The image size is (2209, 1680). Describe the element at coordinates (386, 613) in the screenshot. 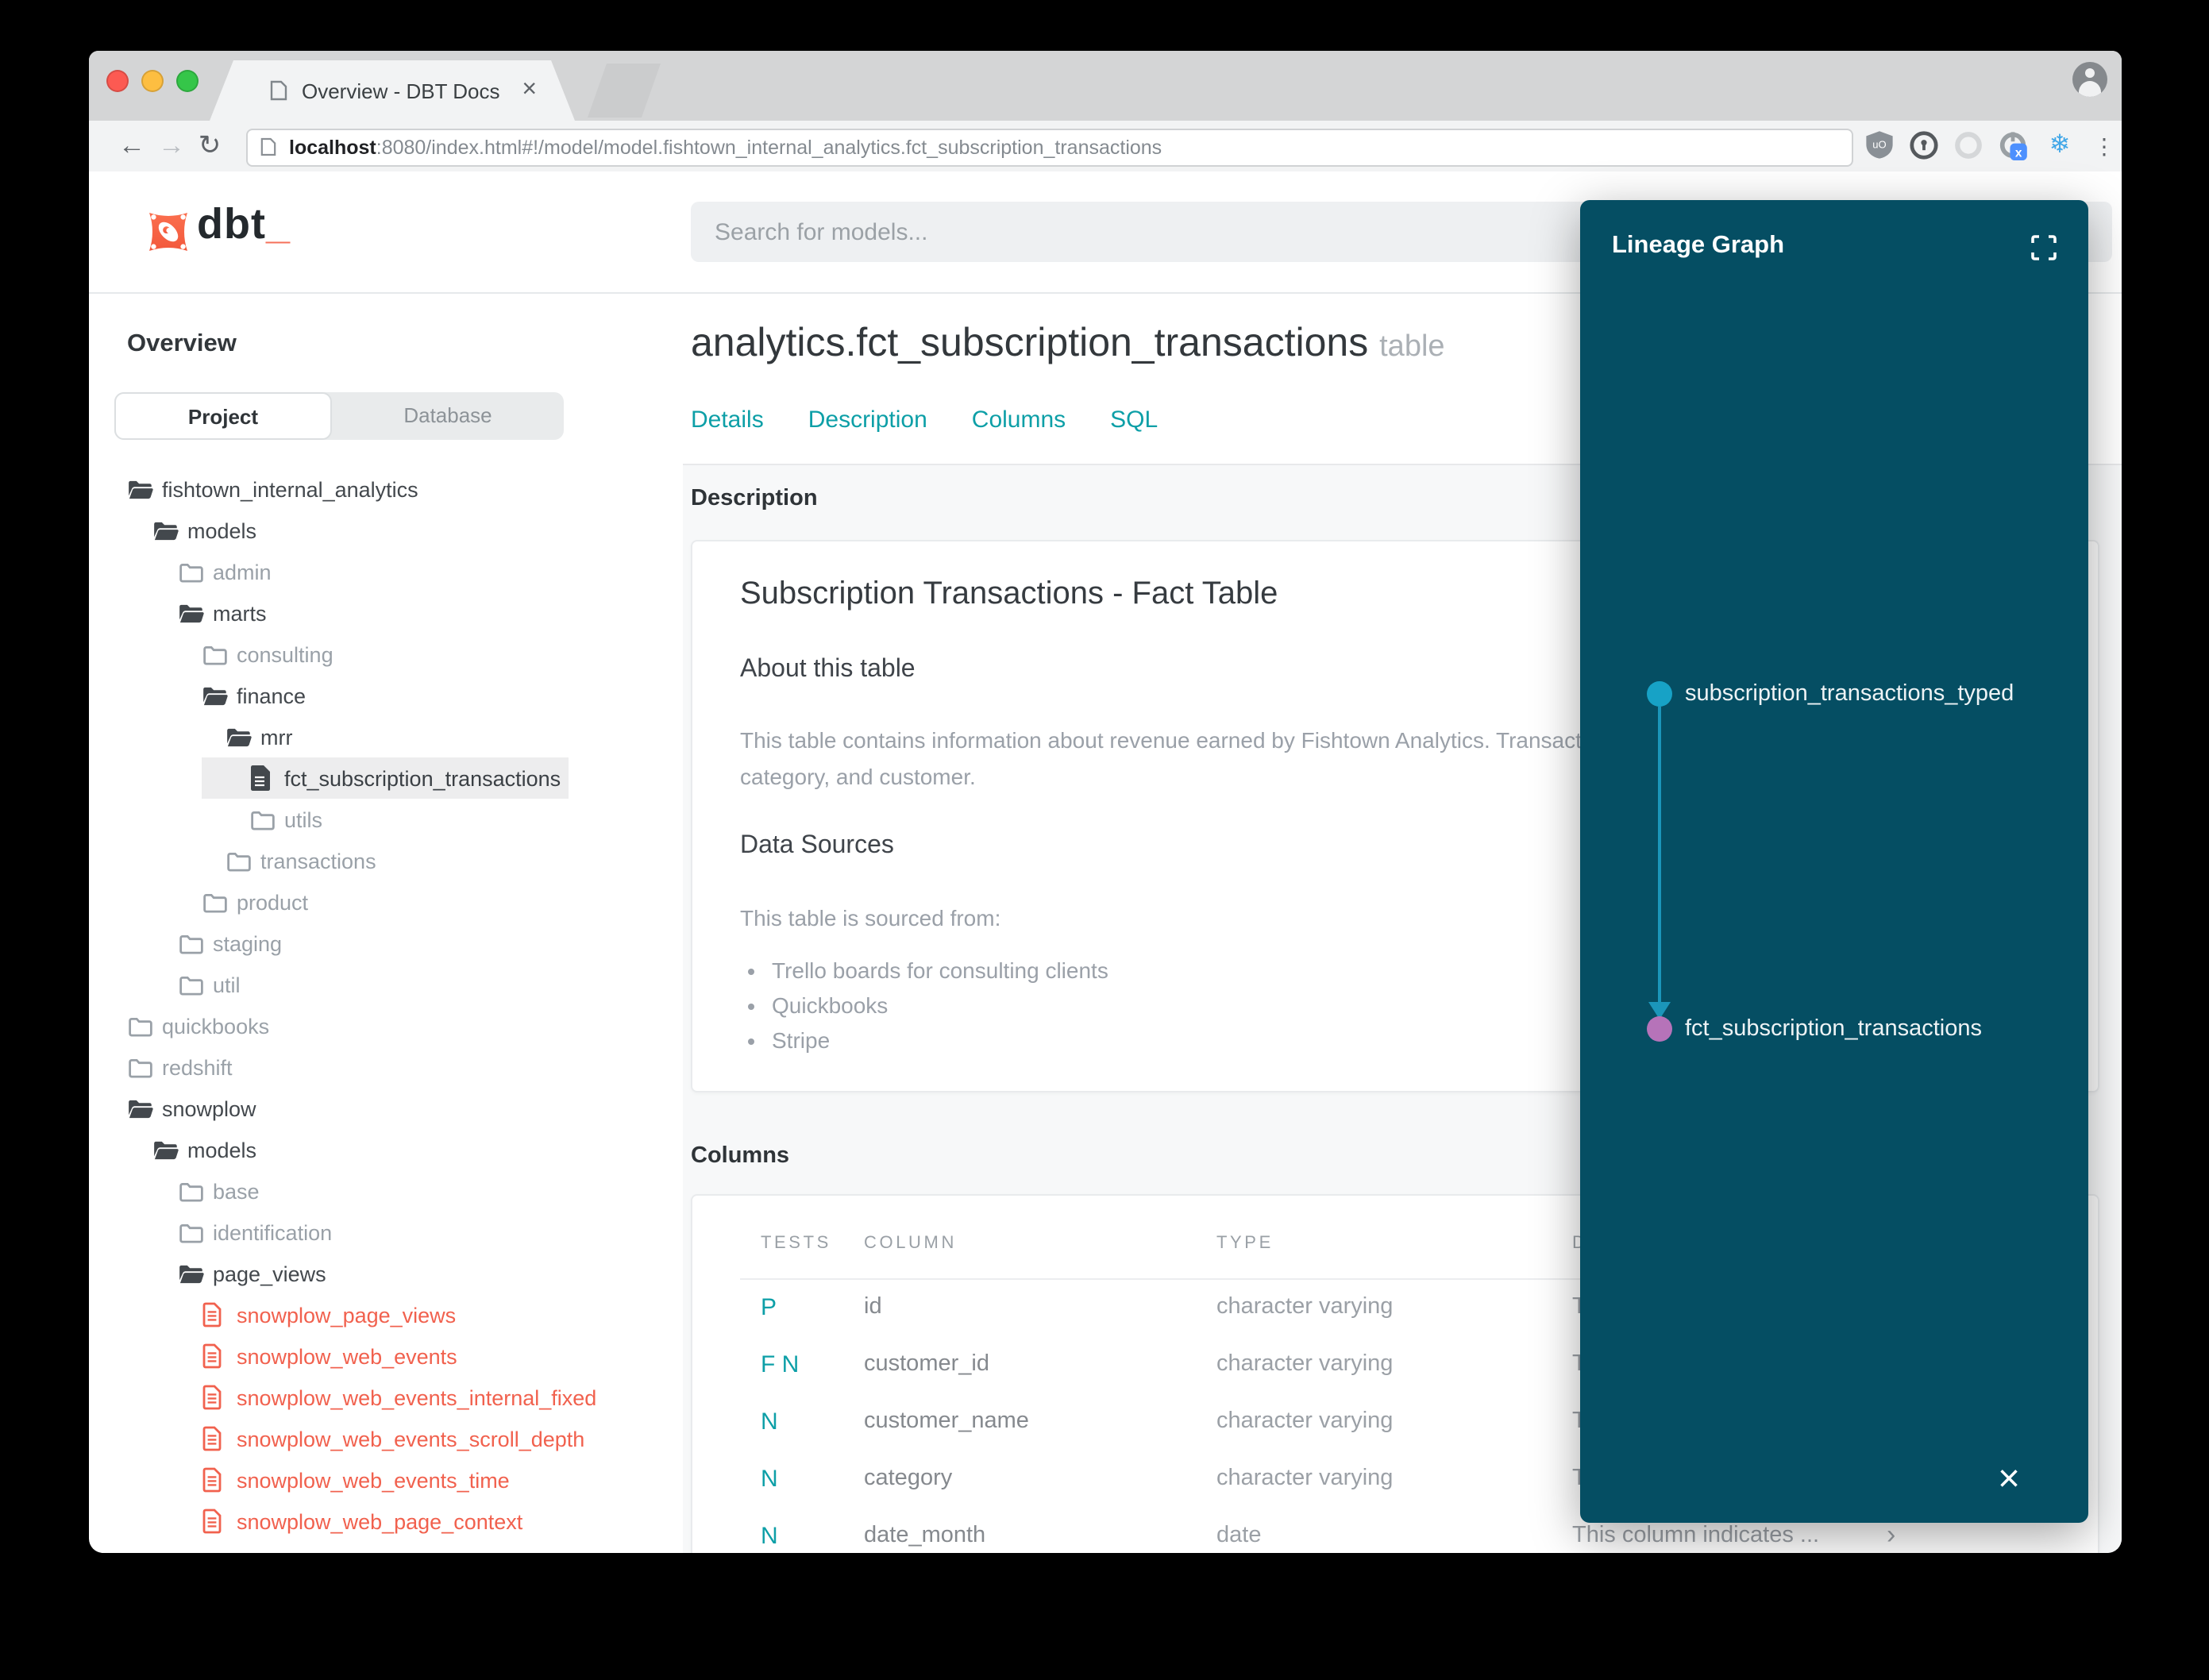

I see `sidebar-tree-item-marts: marts` at that location.